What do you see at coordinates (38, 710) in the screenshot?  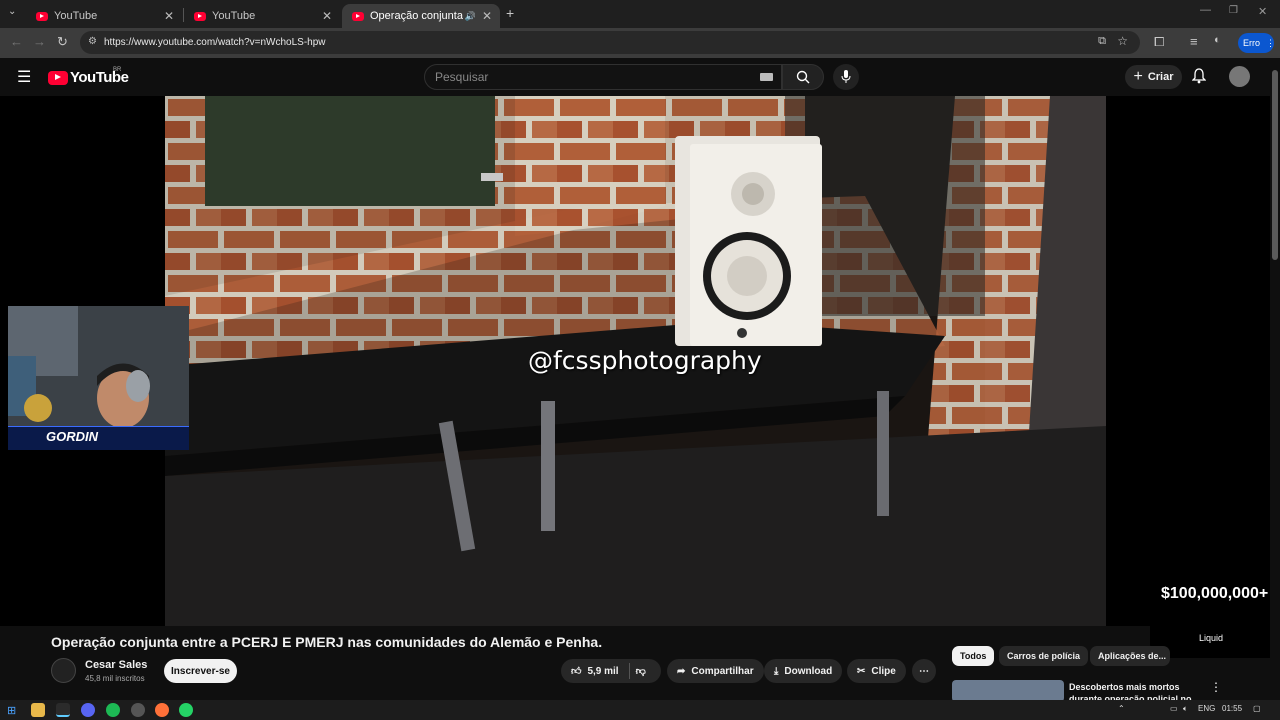 I see `file-explorer-icon` at bounding box center [38, 710].